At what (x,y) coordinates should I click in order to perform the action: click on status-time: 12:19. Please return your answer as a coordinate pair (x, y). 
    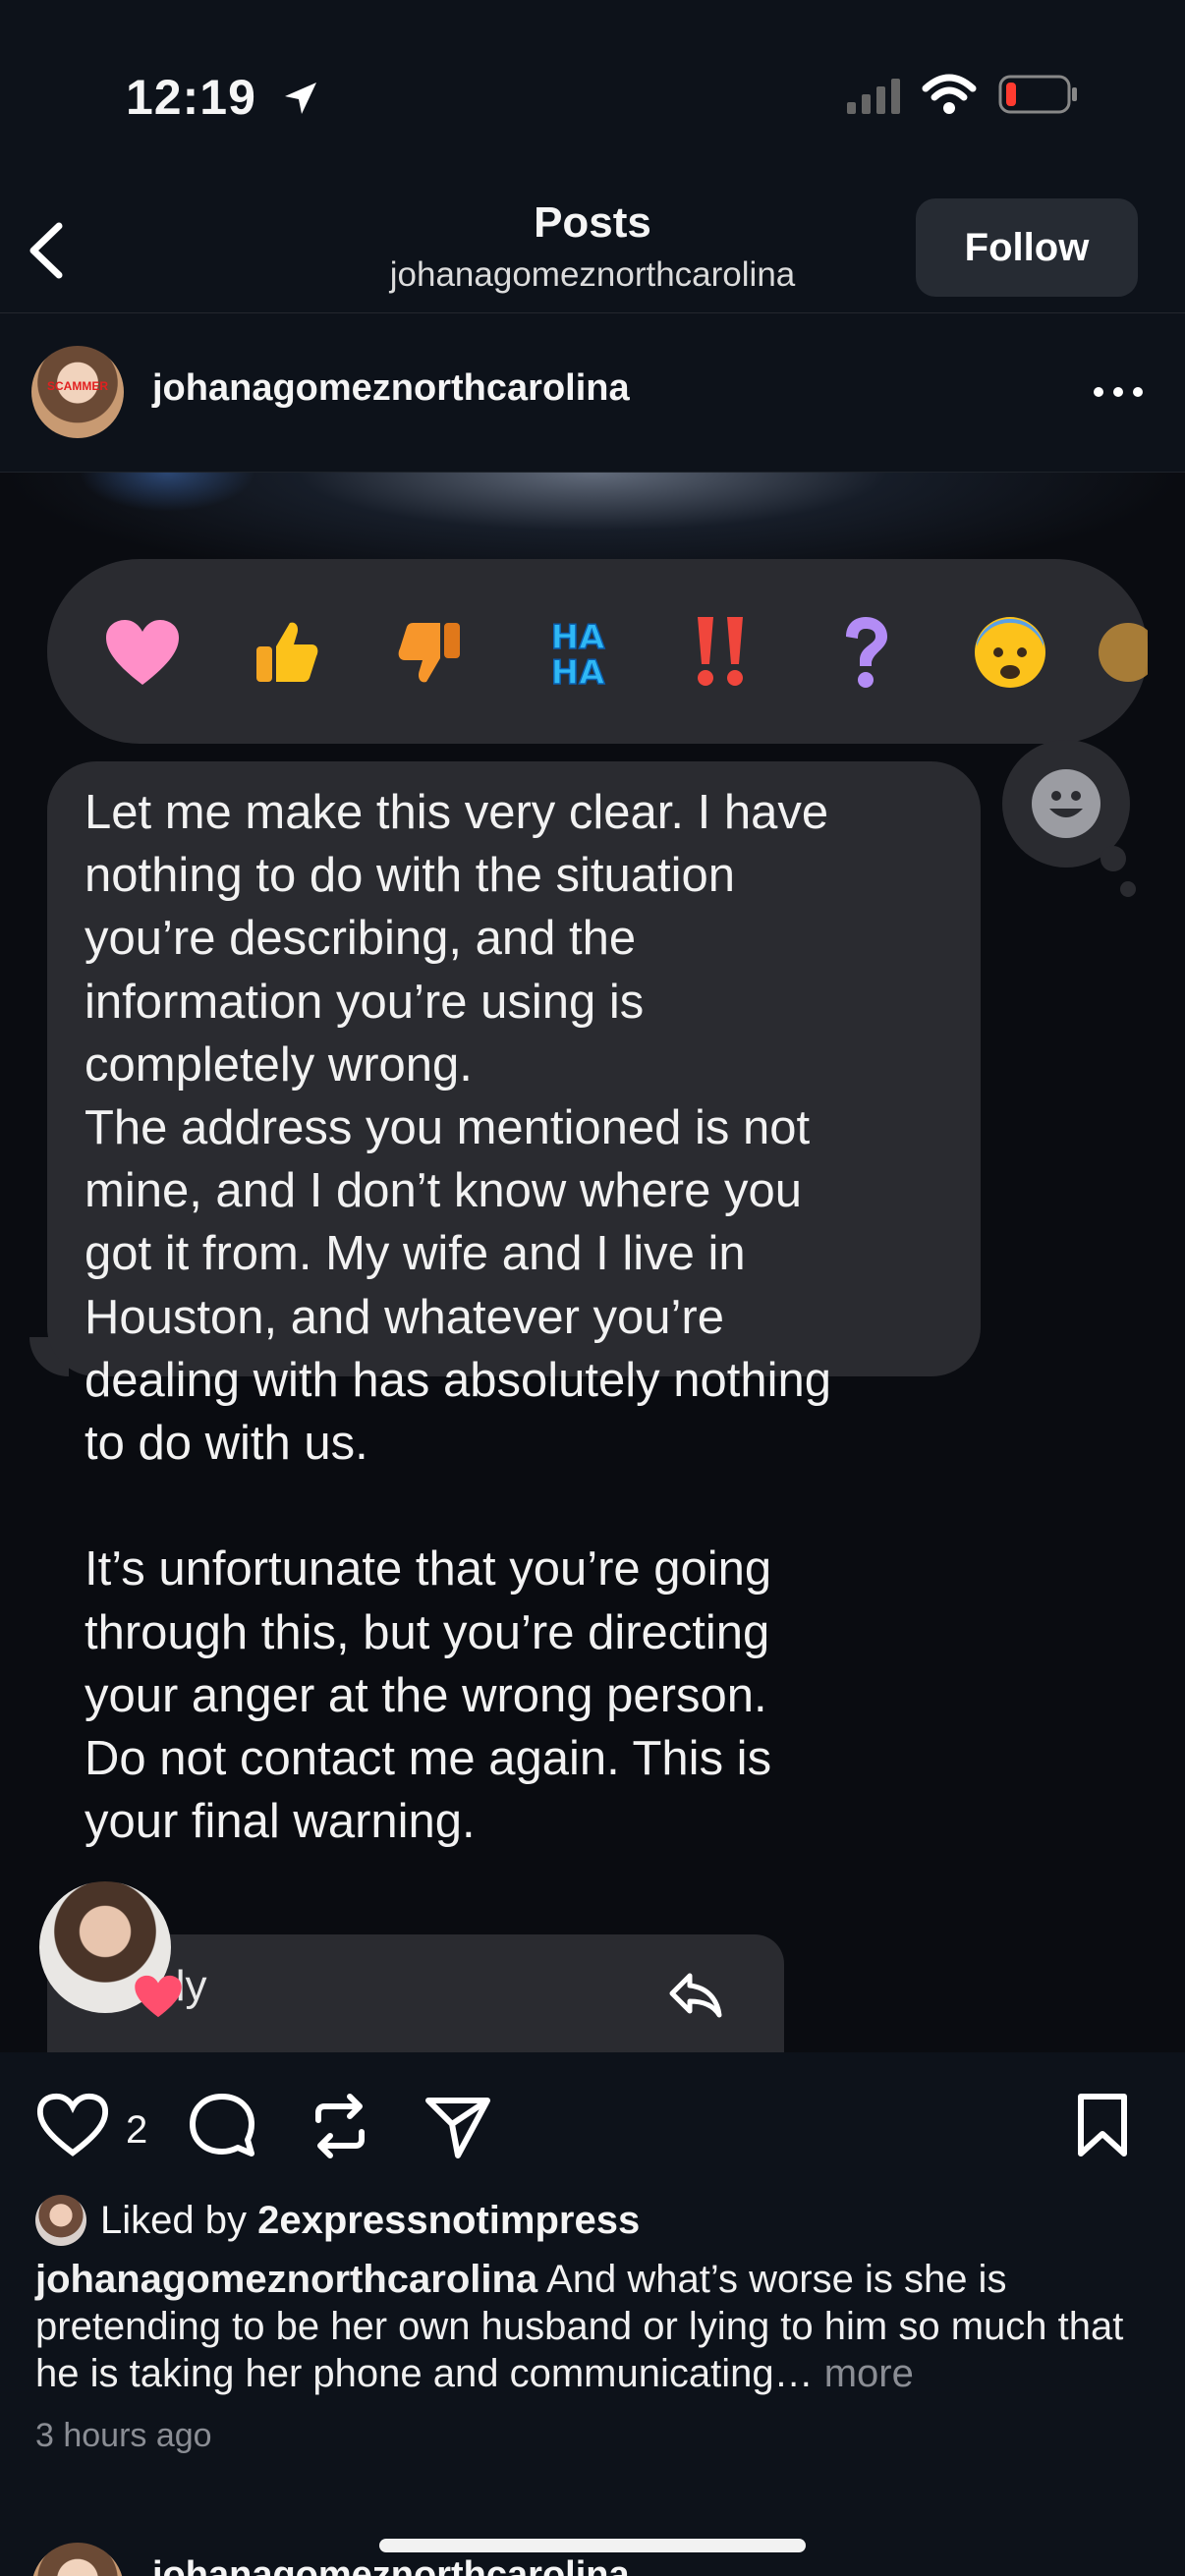
    Looking at the image, I should click on (223, 99).